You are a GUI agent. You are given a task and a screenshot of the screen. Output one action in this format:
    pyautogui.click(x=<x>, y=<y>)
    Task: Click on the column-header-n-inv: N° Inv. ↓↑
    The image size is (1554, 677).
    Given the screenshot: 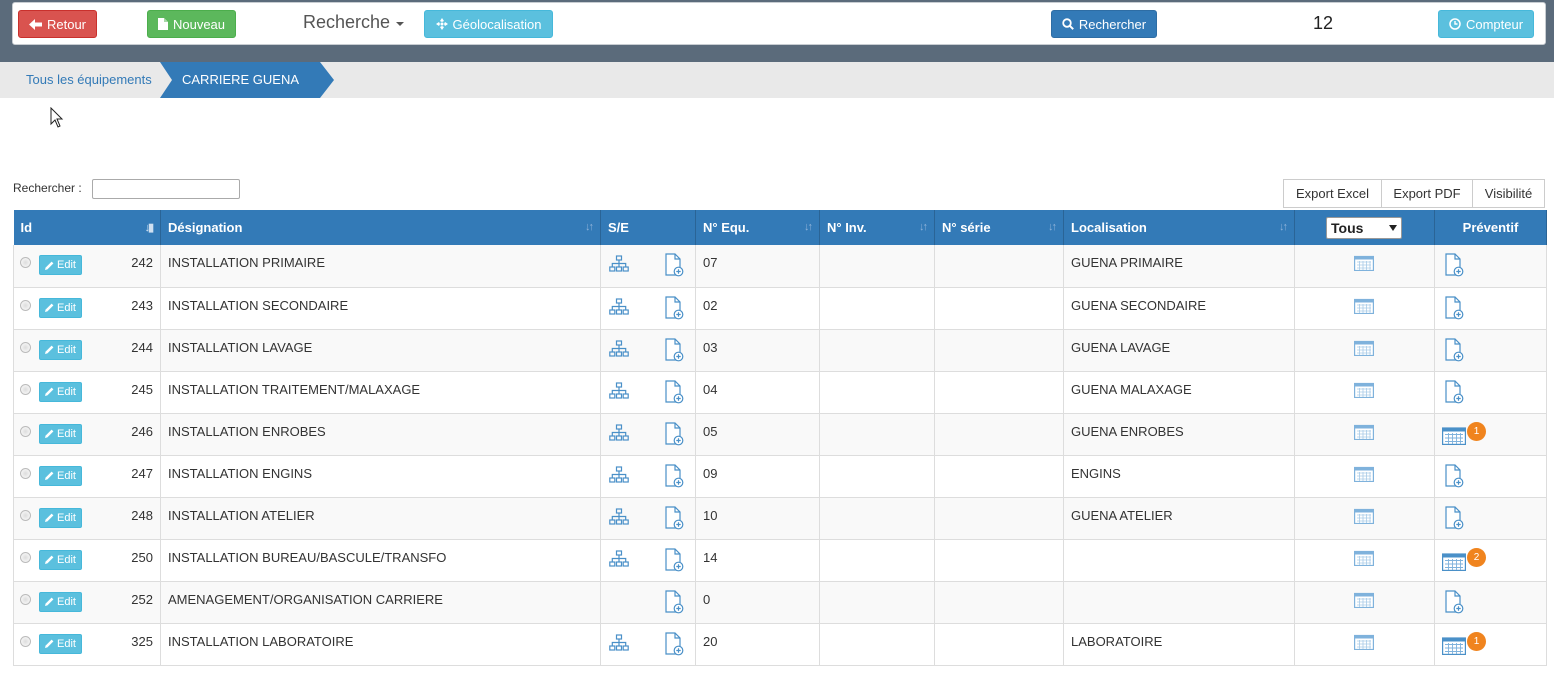 What is the action you would take?
    pyautogui.click(x=877, y=227)
    